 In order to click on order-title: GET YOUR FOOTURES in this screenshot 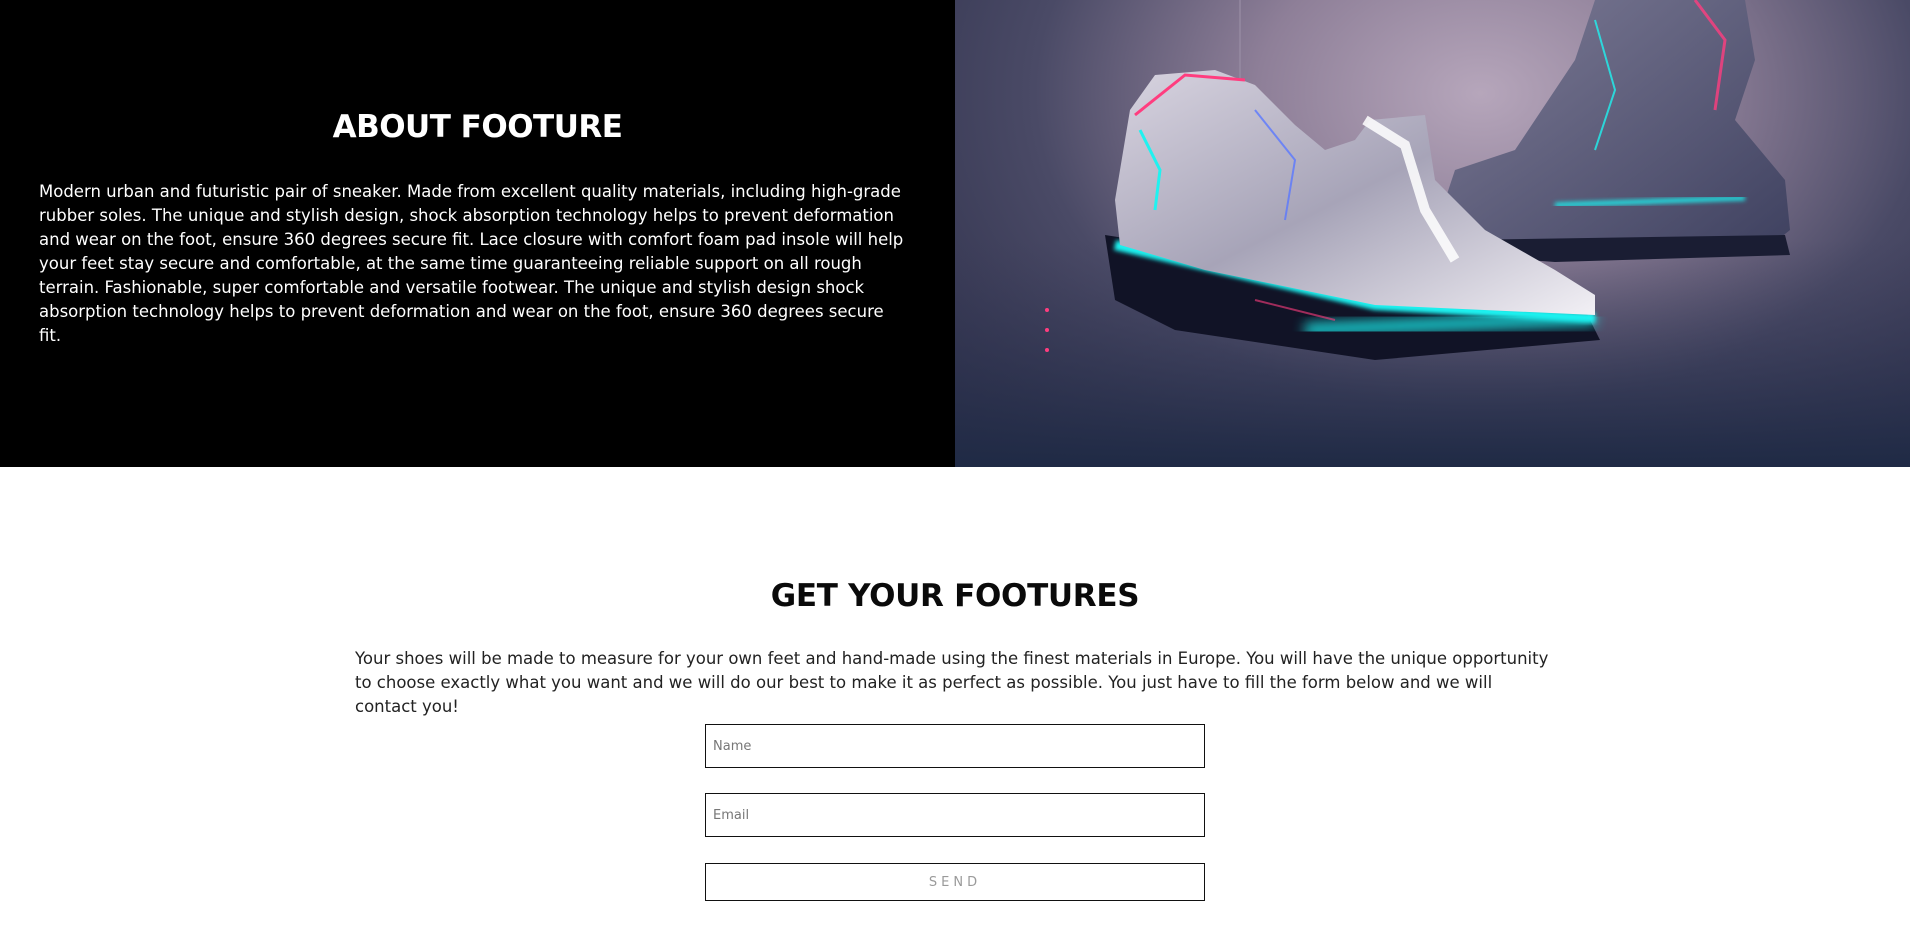, I will do `click(955, 596)`.